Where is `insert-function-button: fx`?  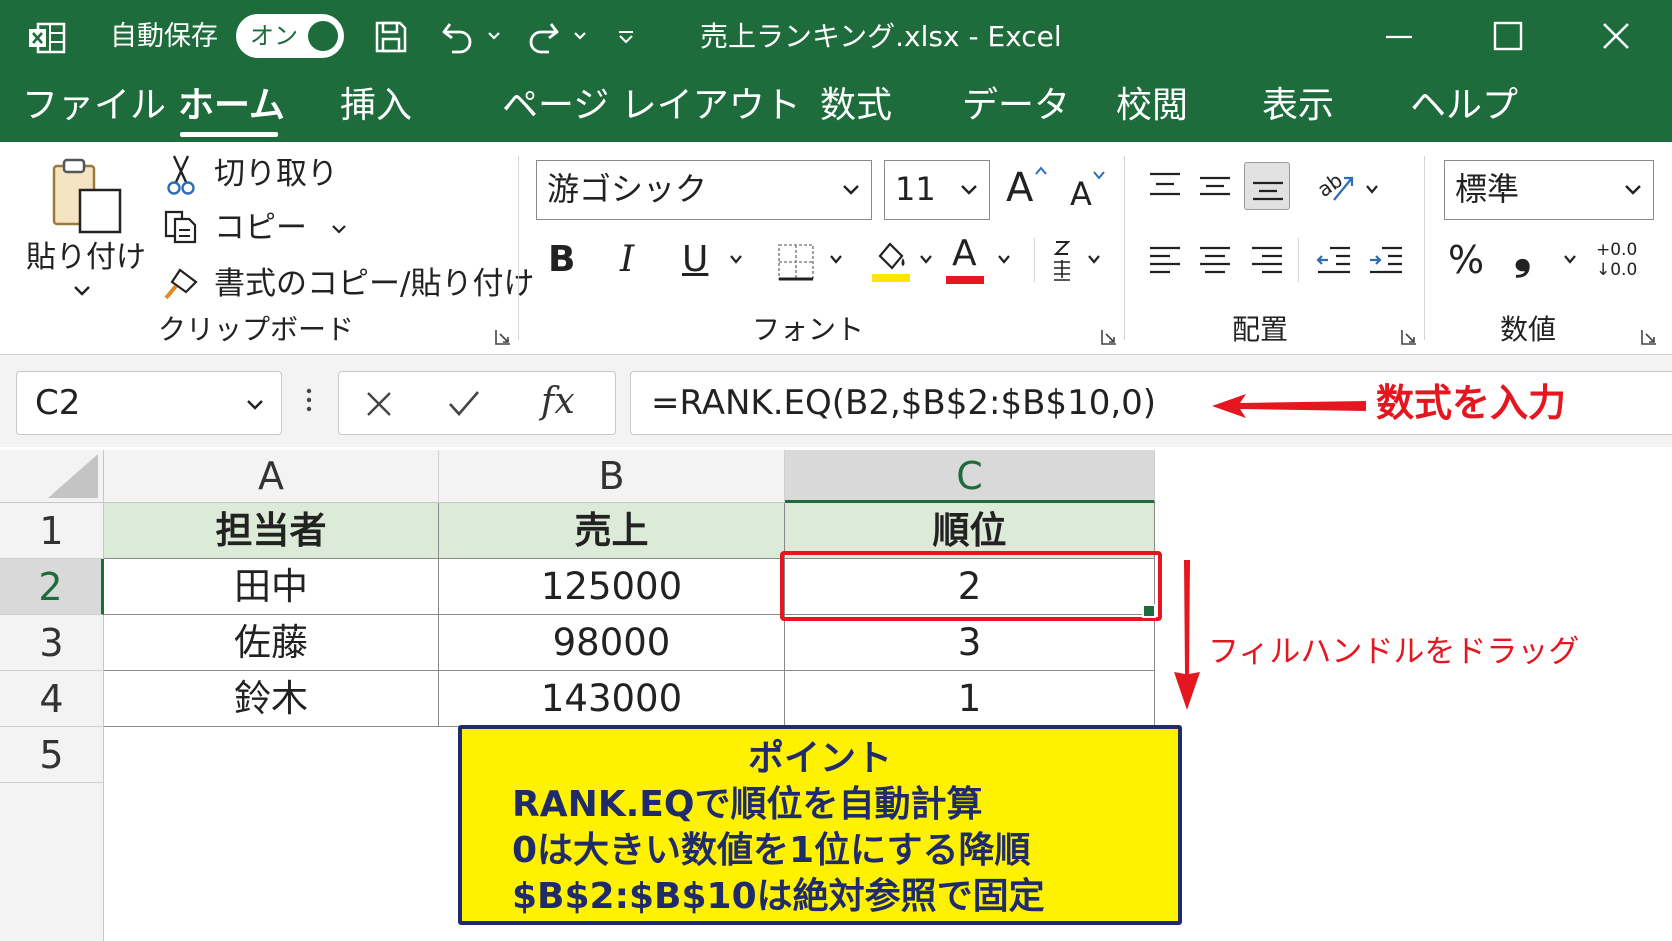
insert-function-button: fx is located at coordinates (558, 402).